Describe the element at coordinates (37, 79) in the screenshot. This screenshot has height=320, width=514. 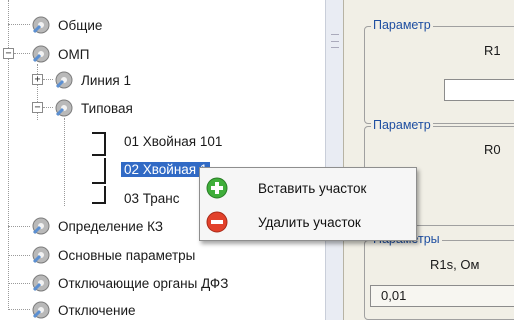
I see `expand-line1-toggle: +` at that location.